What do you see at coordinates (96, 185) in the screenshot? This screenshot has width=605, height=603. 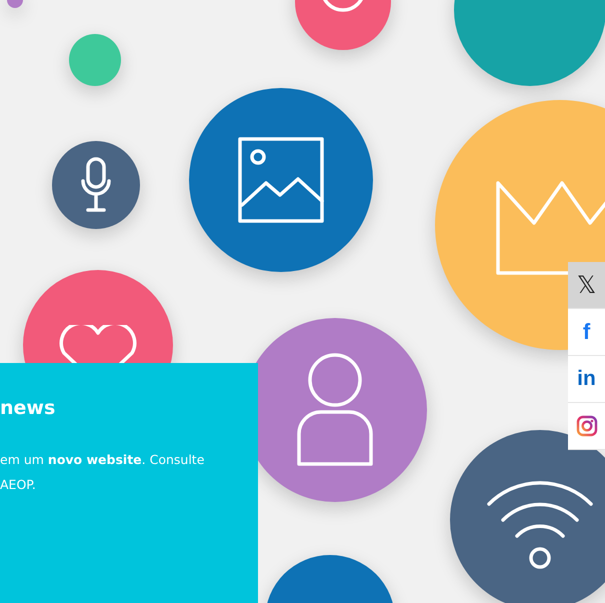 I see `microphone-icon` at bounding box center [96, 185].